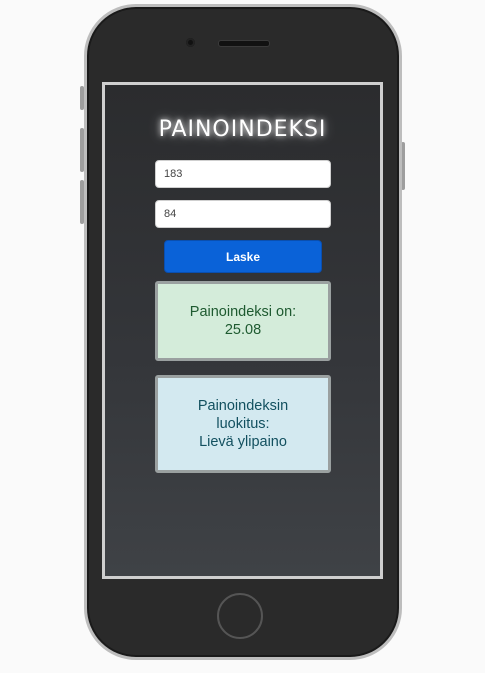  I want to click on bmi-result-value: 25.08, so click(243, 330).